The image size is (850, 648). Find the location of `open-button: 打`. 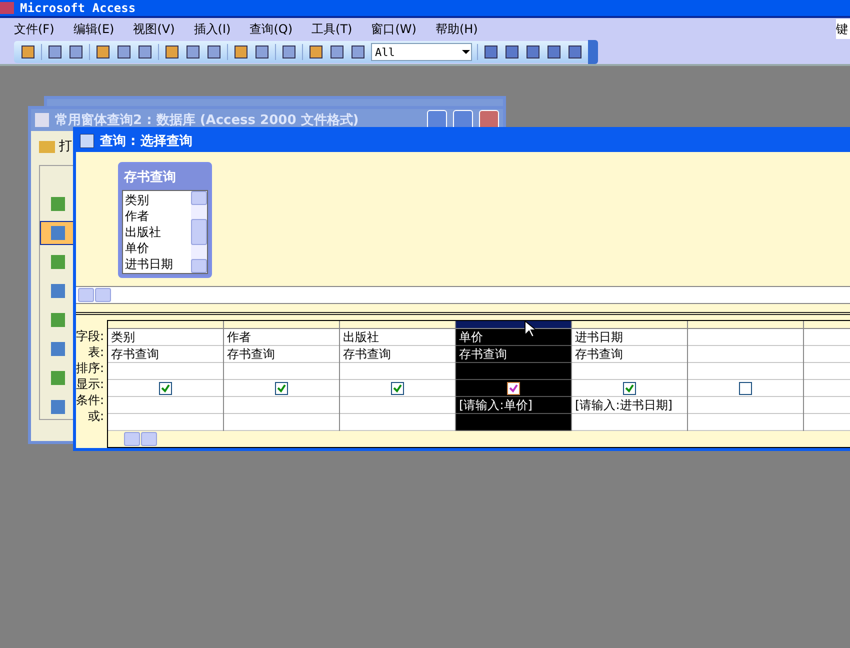

open-button: 打 is located at coordinates (65, 146).